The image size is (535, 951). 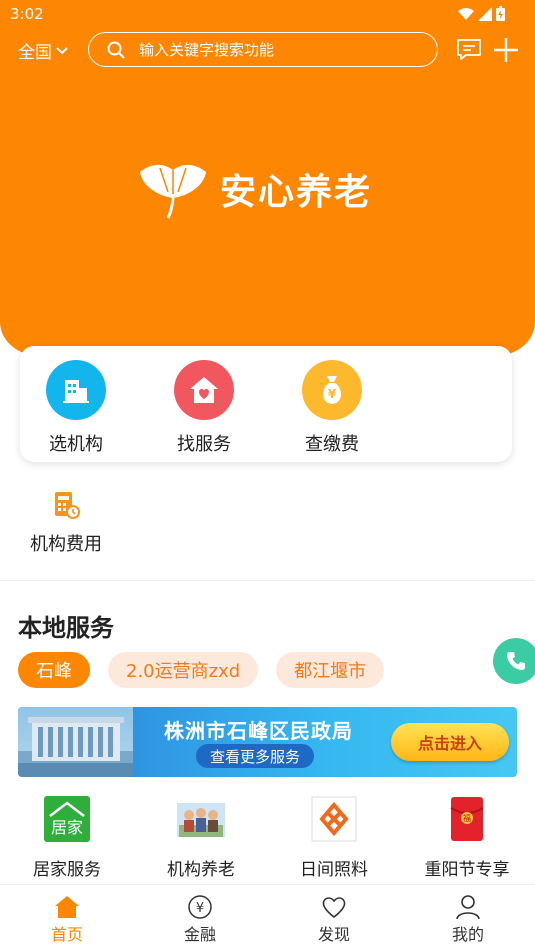 I want to click on quick-action-check-payment: ¥ 查缴费, so click(x=332, y=408).